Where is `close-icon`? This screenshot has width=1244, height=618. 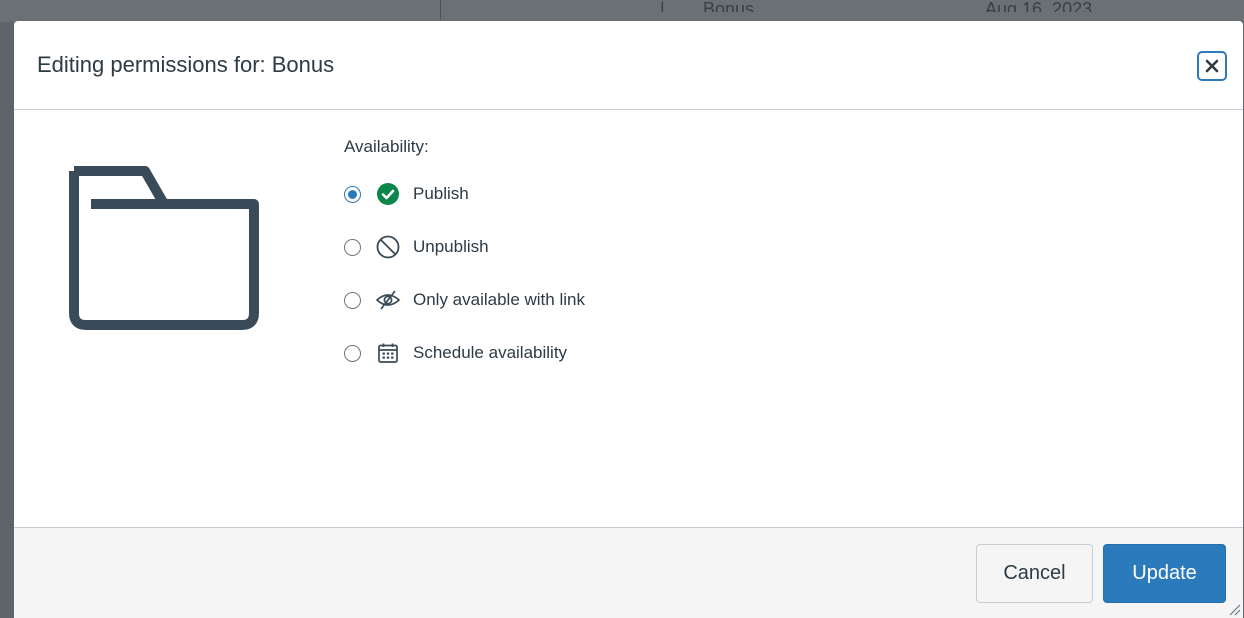 close-icon is located at coordinates (1212, 66).